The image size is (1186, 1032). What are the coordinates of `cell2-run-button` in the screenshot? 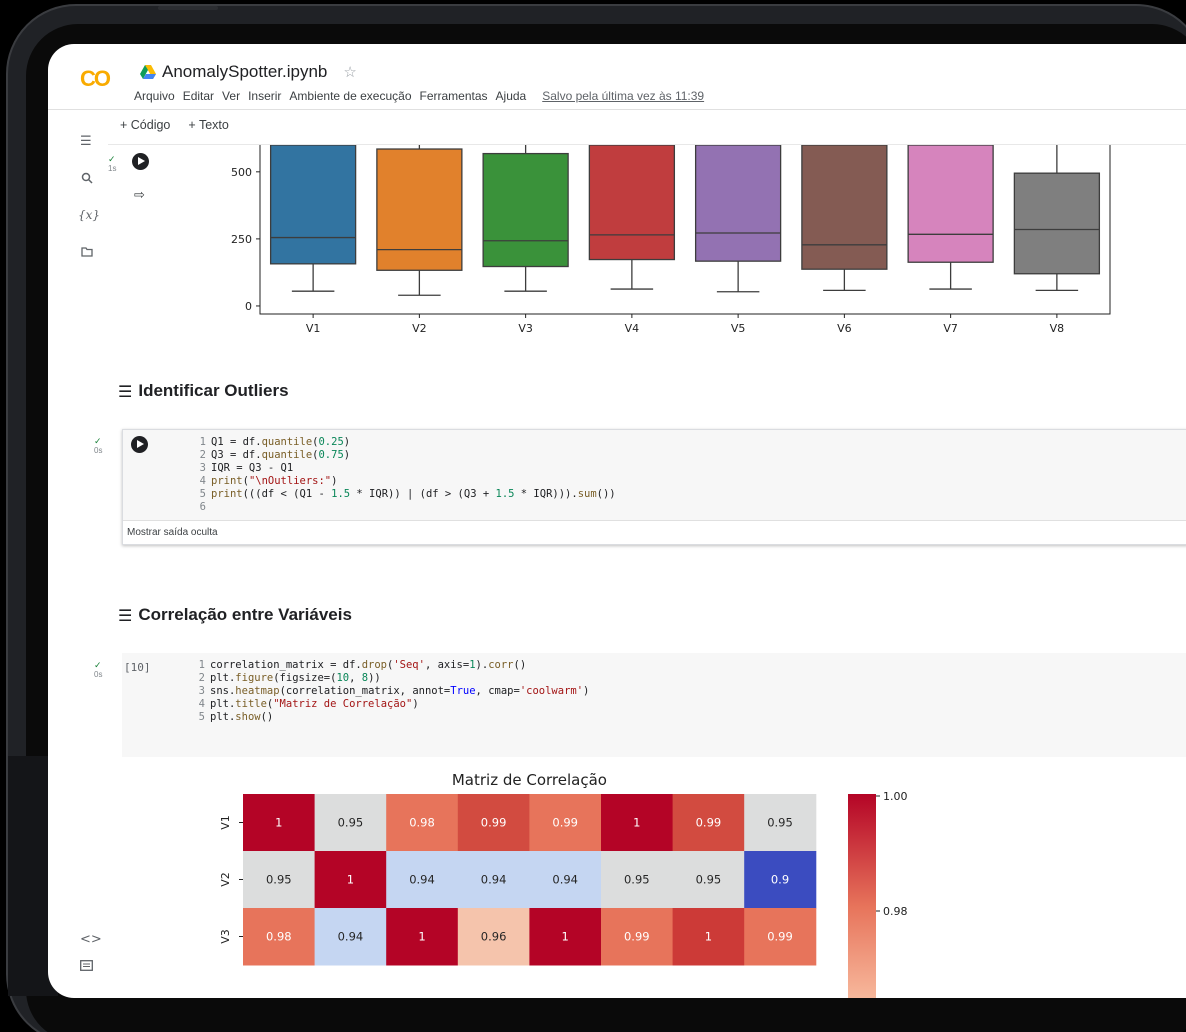 It's located at (139, 444).